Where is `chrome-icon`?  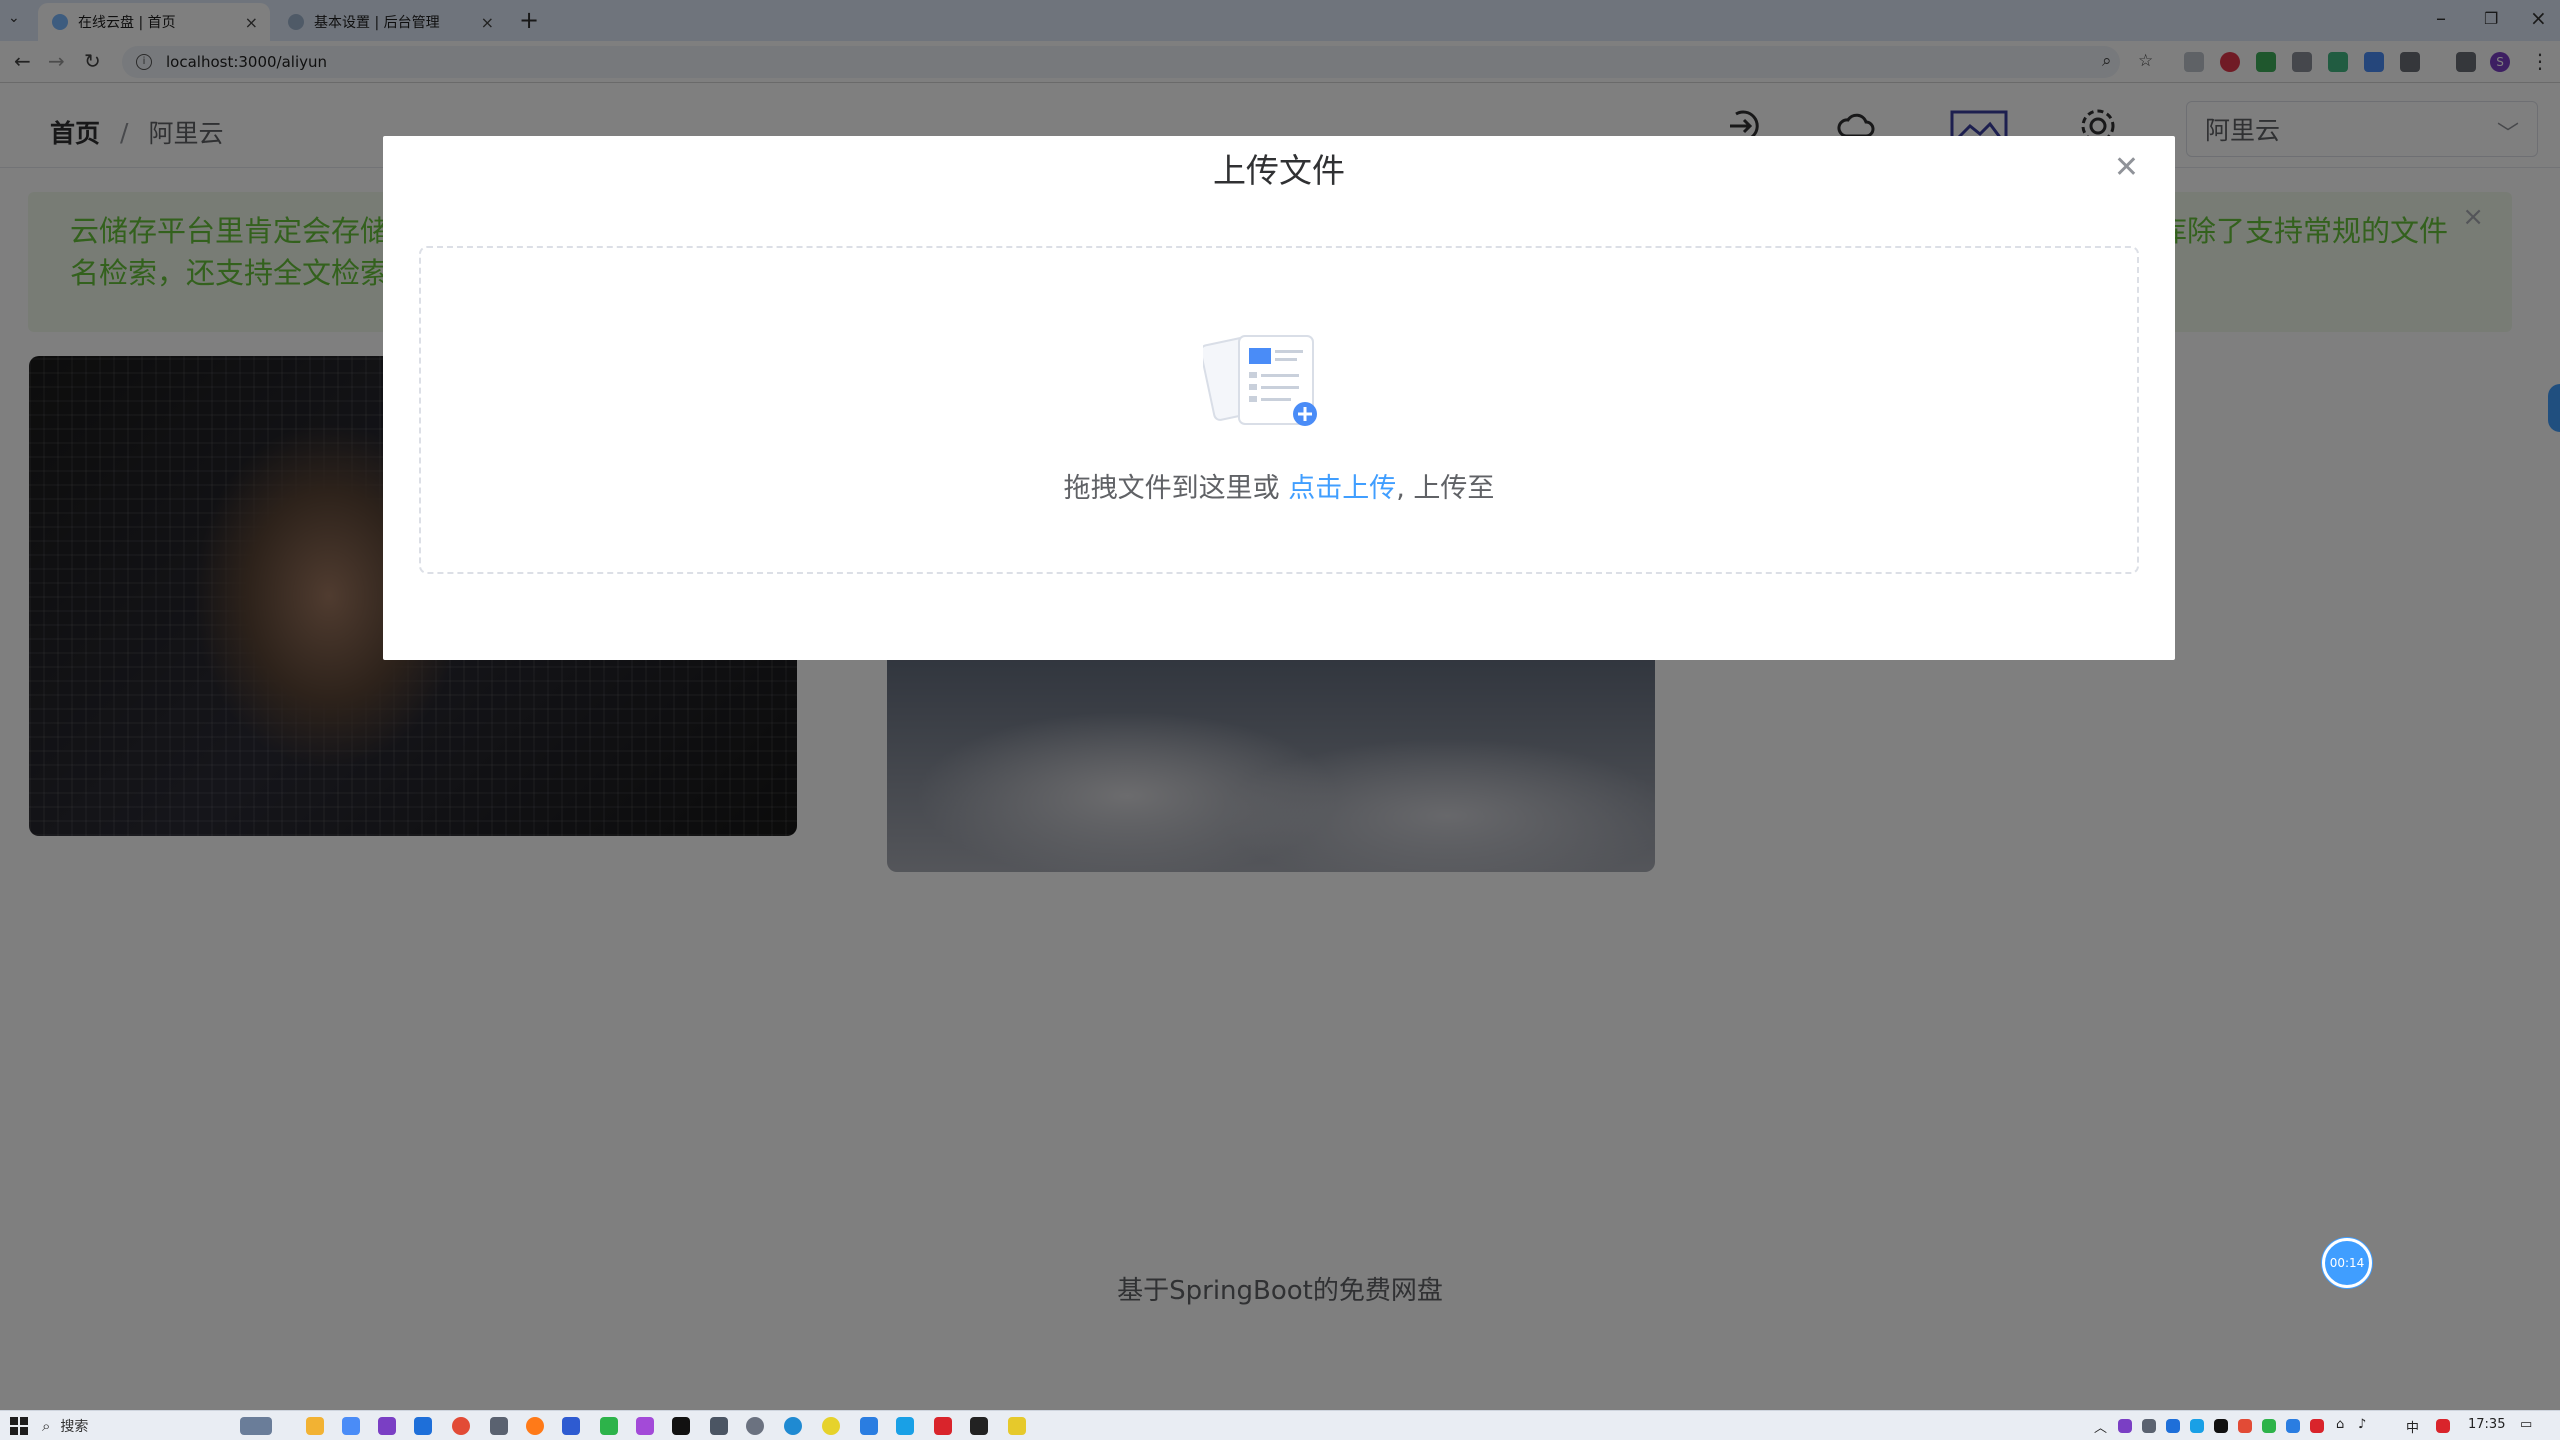
chrome-icon is located at coordinates (461, 1426).